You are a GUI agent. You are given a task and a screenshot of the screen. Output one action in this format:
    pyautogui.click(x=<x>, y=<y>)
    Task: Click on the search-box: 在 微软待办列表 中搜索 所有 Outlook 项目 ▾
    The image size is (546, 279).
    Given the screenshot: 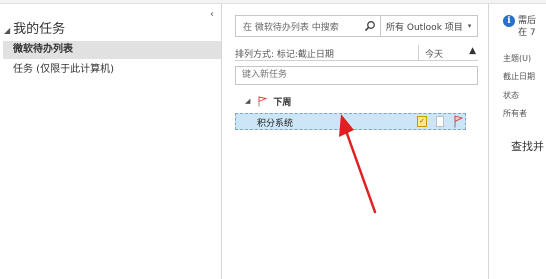 What is the action you would take?
    pyautogui.click(x=356, y=26)
    